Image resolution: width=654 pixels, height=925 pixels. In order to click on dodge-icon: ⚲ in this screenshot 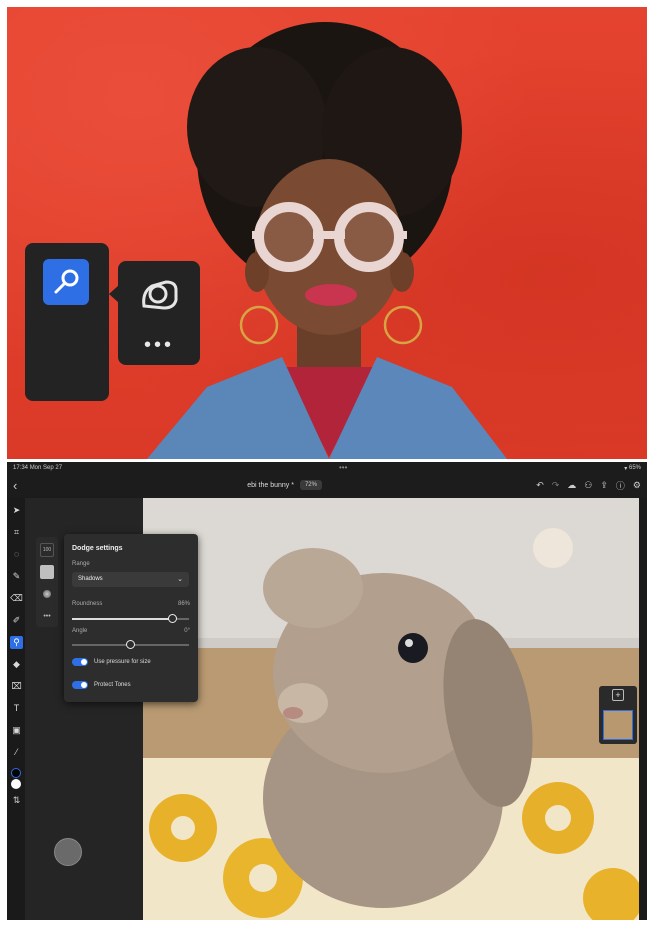, I will do `click(16, 642)`.